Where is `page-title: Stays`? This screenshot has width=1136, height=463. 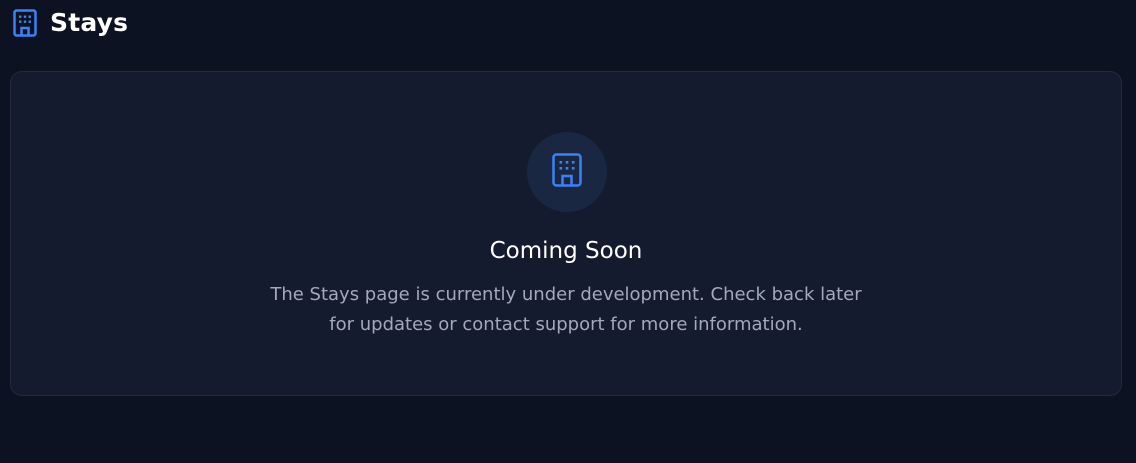
page-title: Stays is located at coordinates (89, 22).